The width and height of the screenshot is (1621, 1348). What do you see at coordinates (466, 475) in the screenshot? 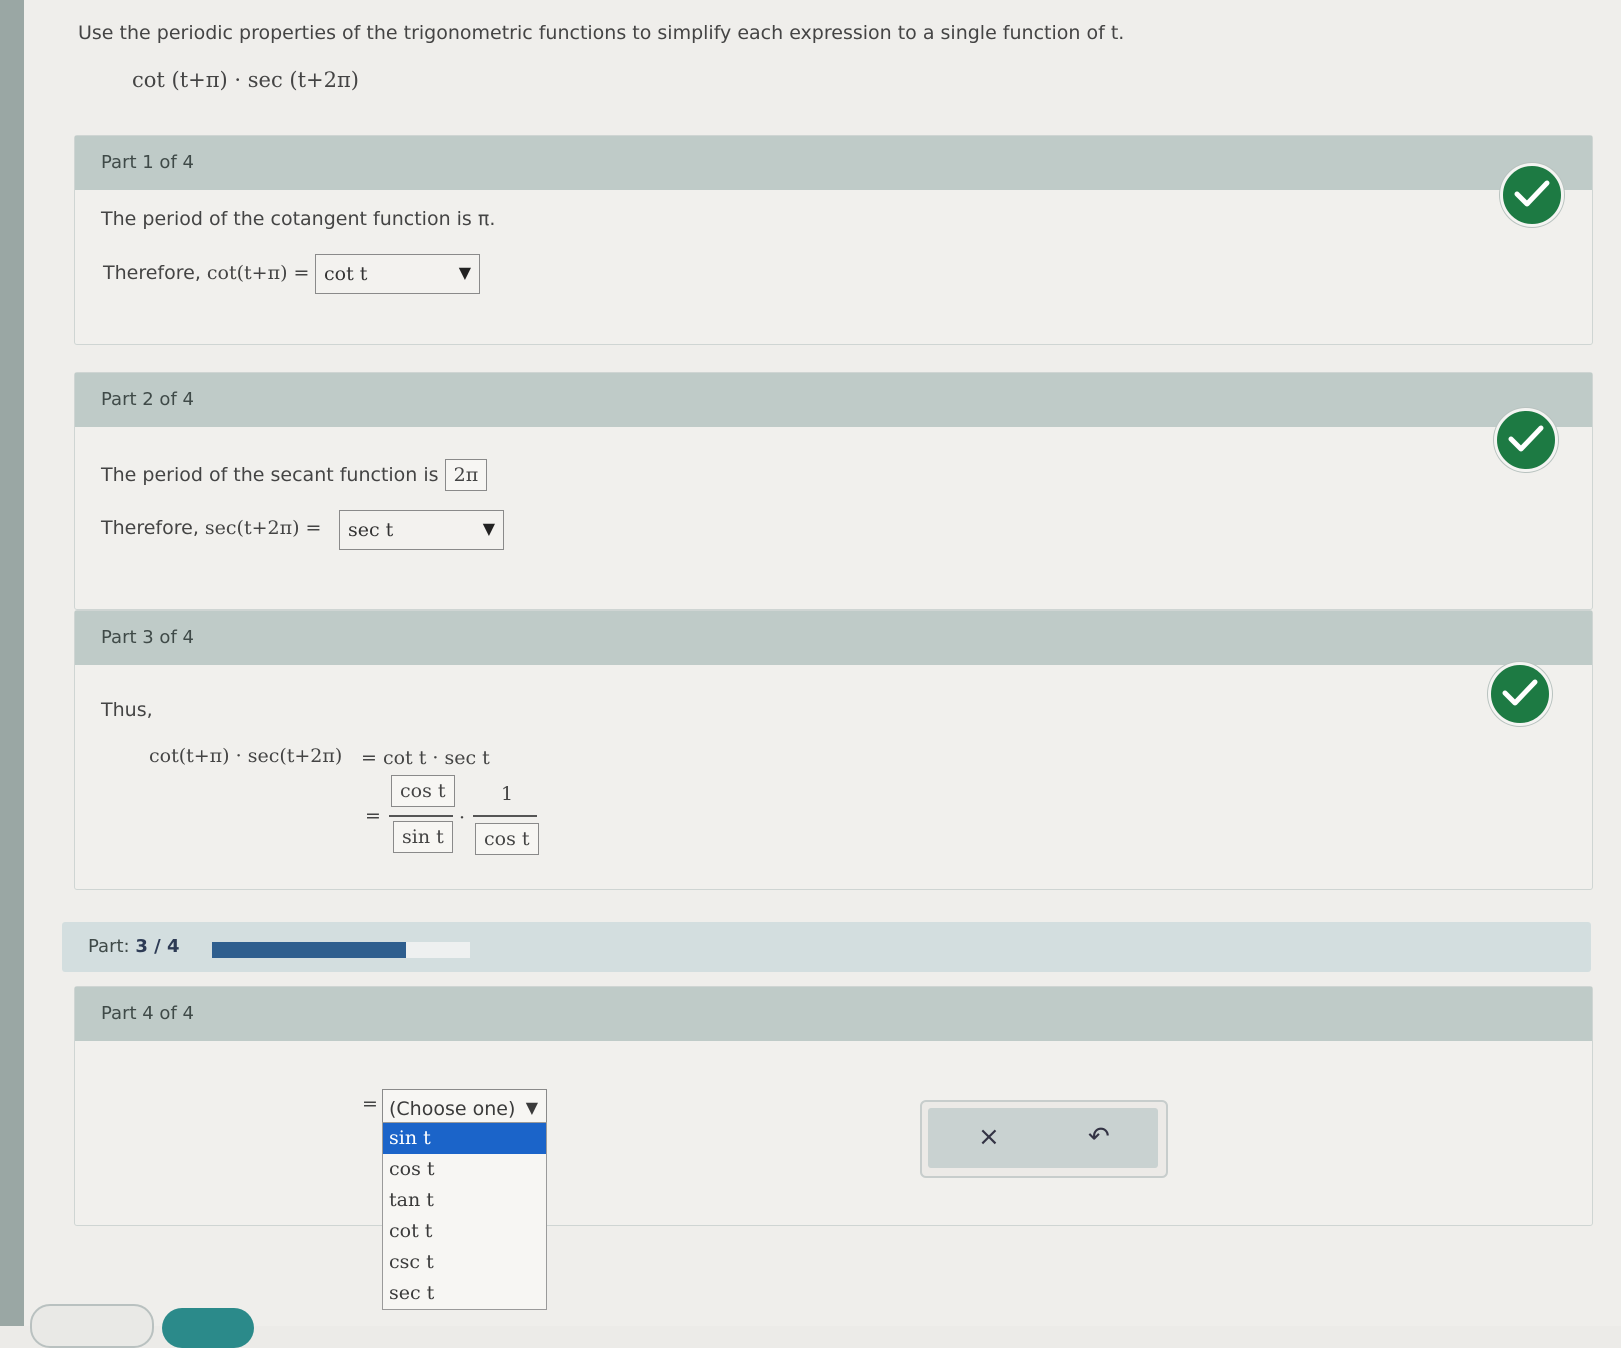
I see `part-2-period-answer: 2π` at bounding box center [466, 475].